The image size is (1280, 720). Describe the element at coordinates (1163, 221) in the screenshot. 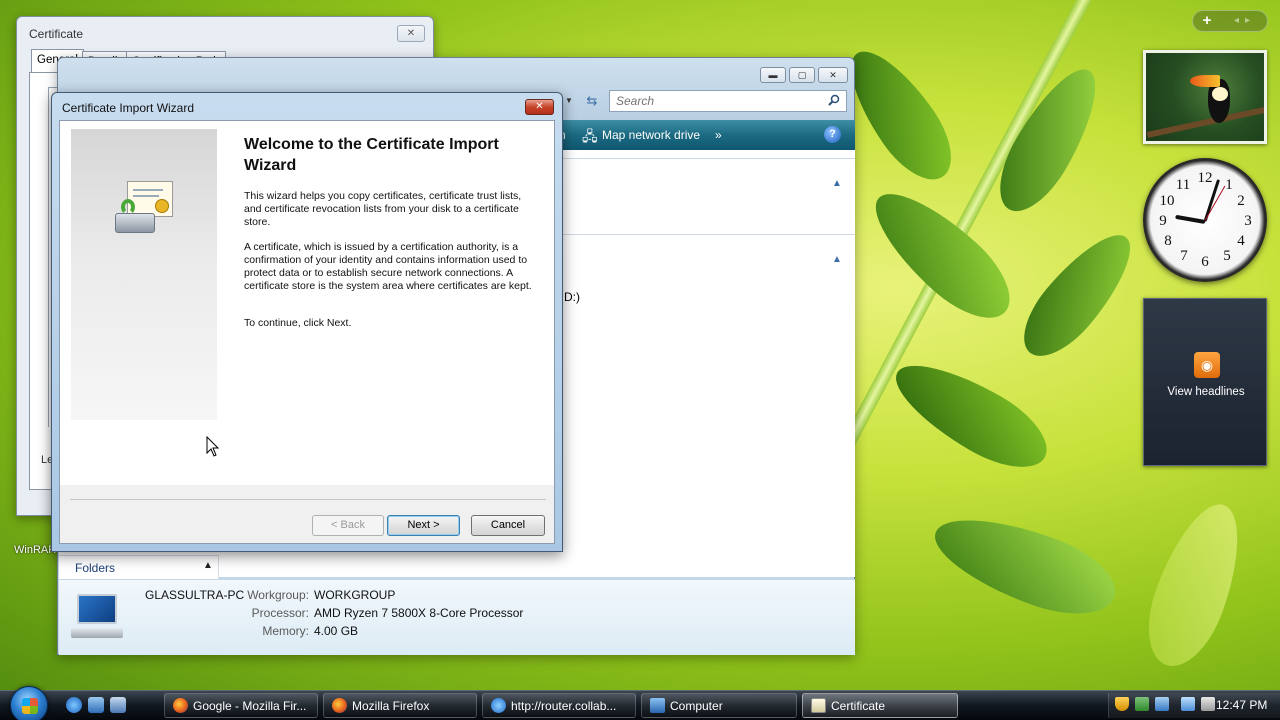

I see `clock-number: 9` at that location.